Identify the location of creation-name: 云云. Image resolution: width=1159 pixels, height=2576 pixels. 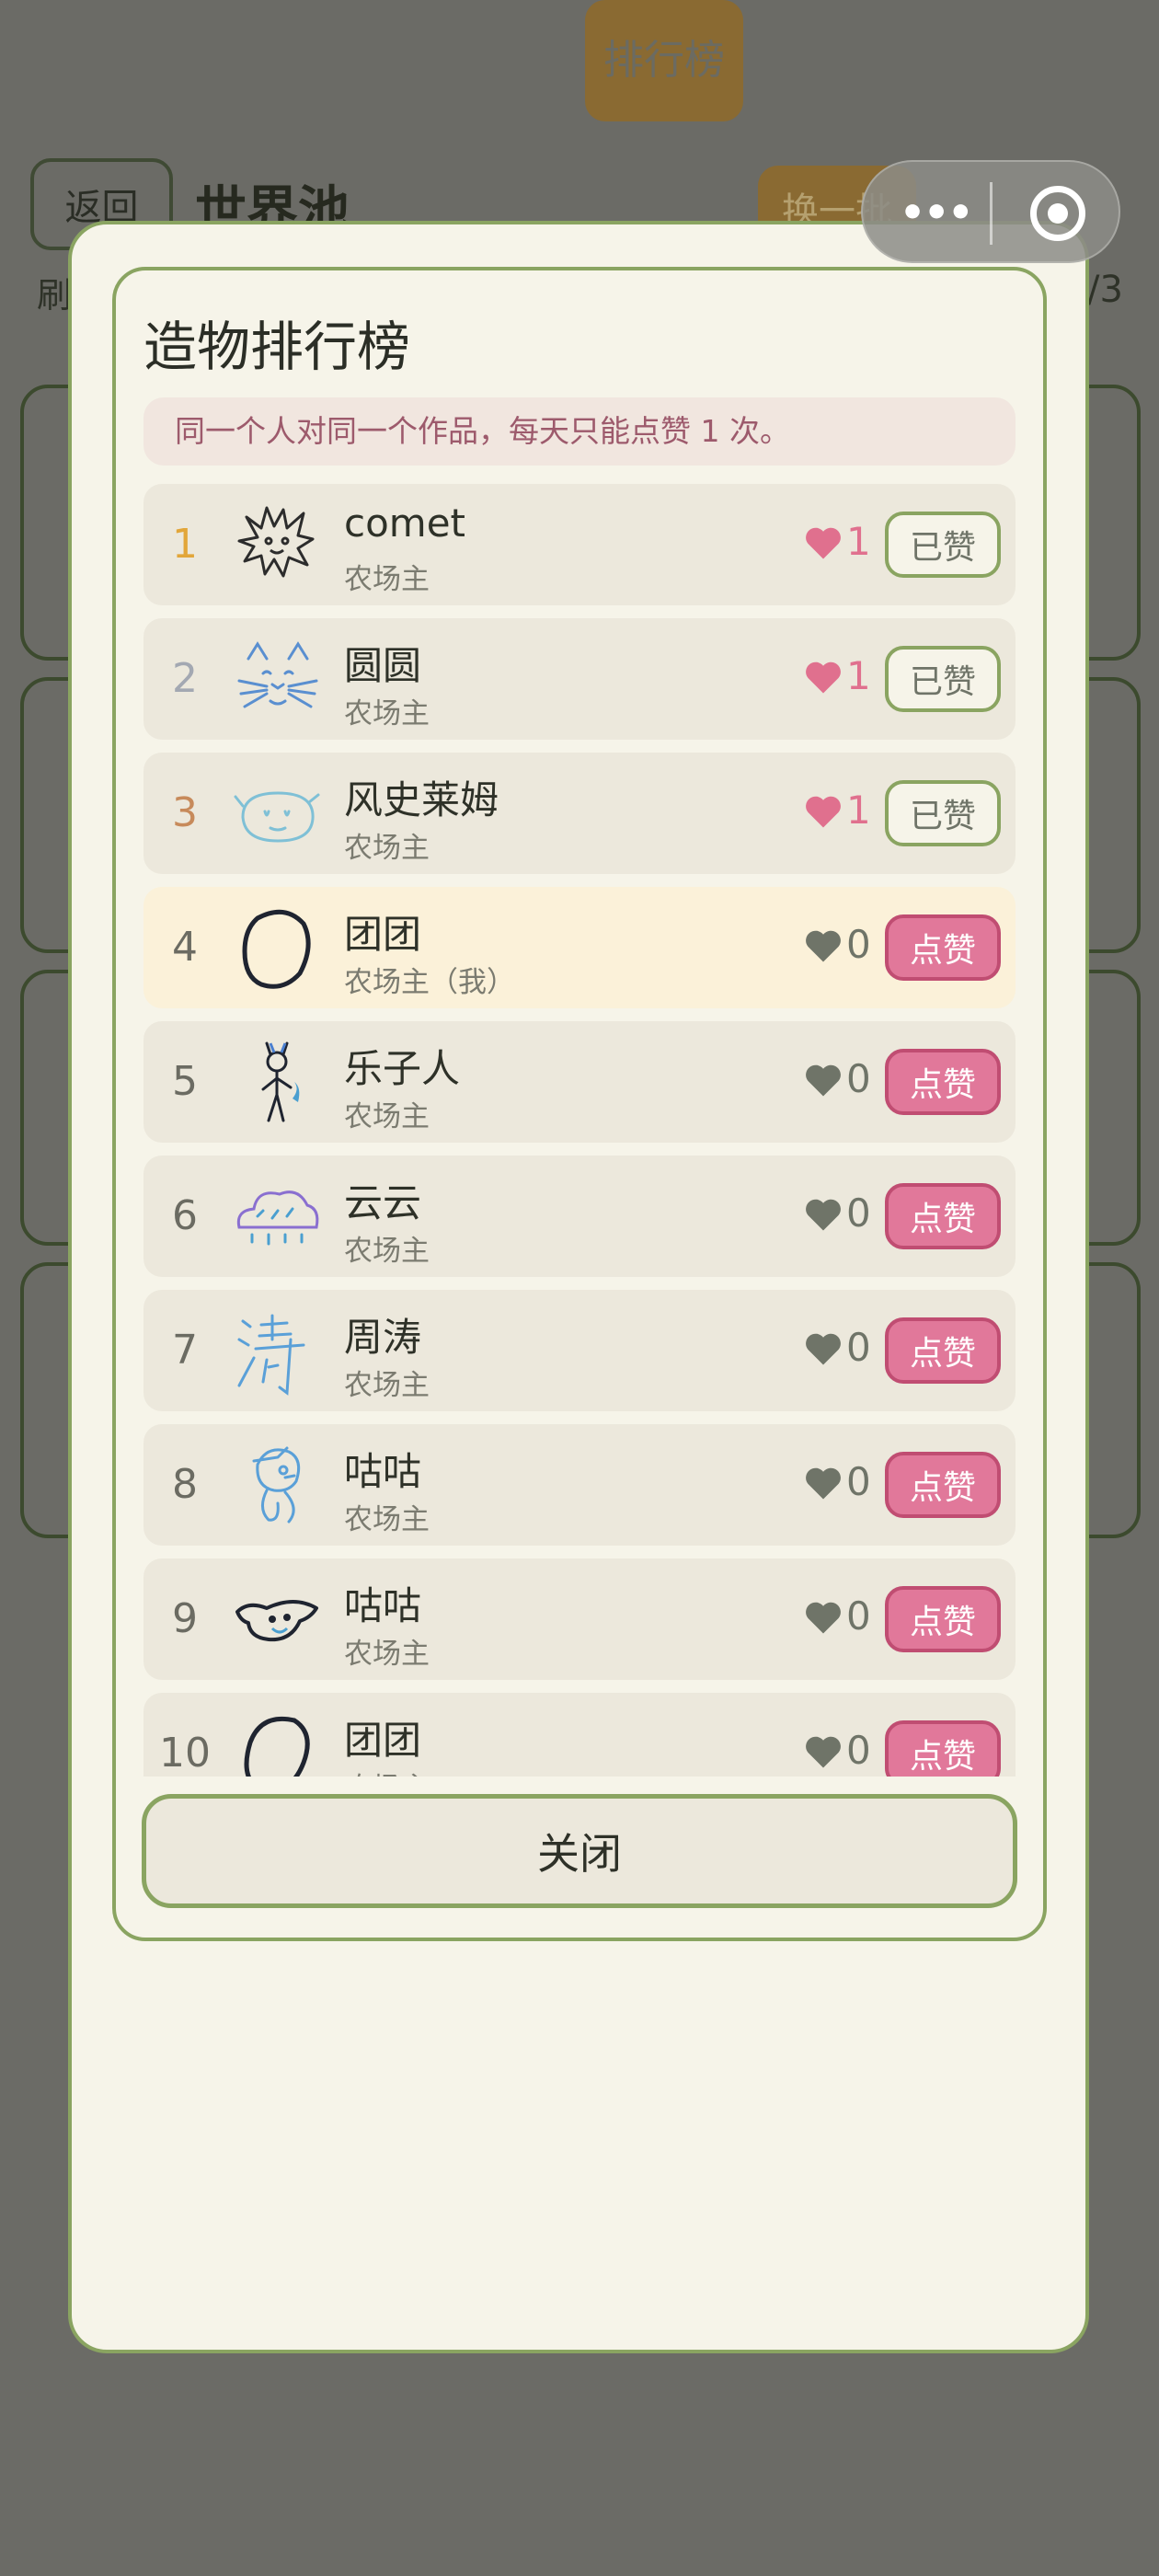
(383, 1202).